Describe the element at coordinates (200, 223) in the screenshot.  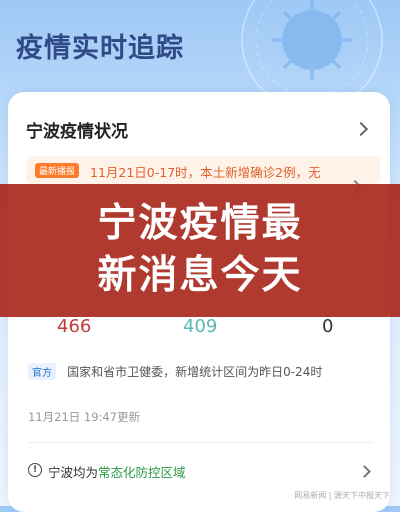
I see `headline-line-1: 宁波疫情最` at that location.